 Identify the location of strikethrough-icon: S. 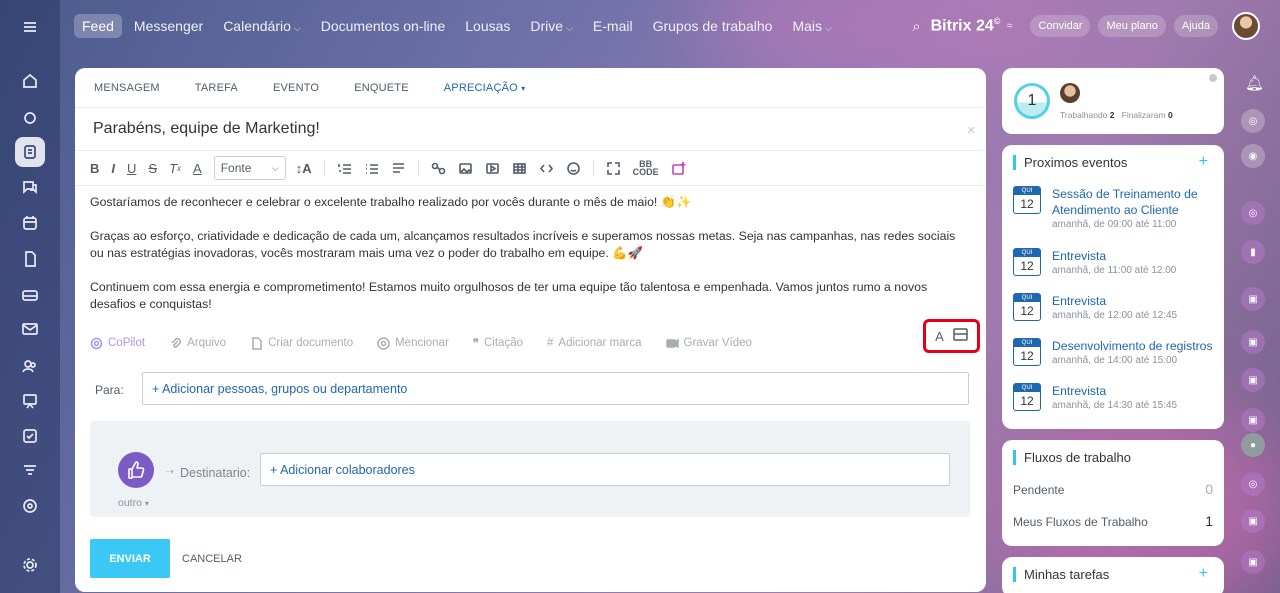
(152, 168).